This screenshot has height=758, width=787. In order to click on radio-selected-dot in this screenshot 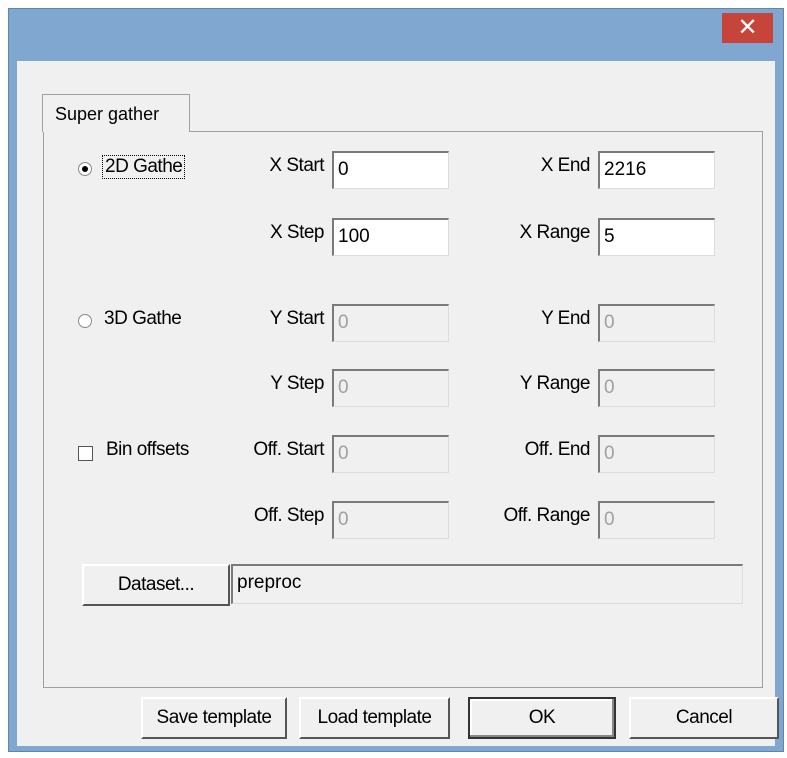, I will do `click(85, 169)`.